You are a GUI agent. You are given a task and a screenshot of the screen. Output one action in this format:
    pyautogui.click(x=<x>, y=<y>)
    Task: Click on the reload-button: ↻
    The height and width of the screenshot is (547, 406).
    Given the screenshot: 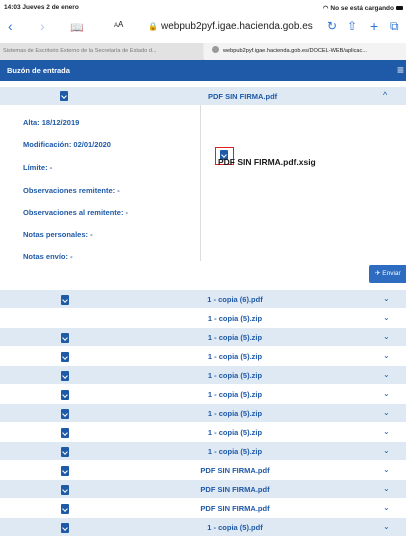 What is the action you would take?
    pyautogui.click(x=332, y=26)
    